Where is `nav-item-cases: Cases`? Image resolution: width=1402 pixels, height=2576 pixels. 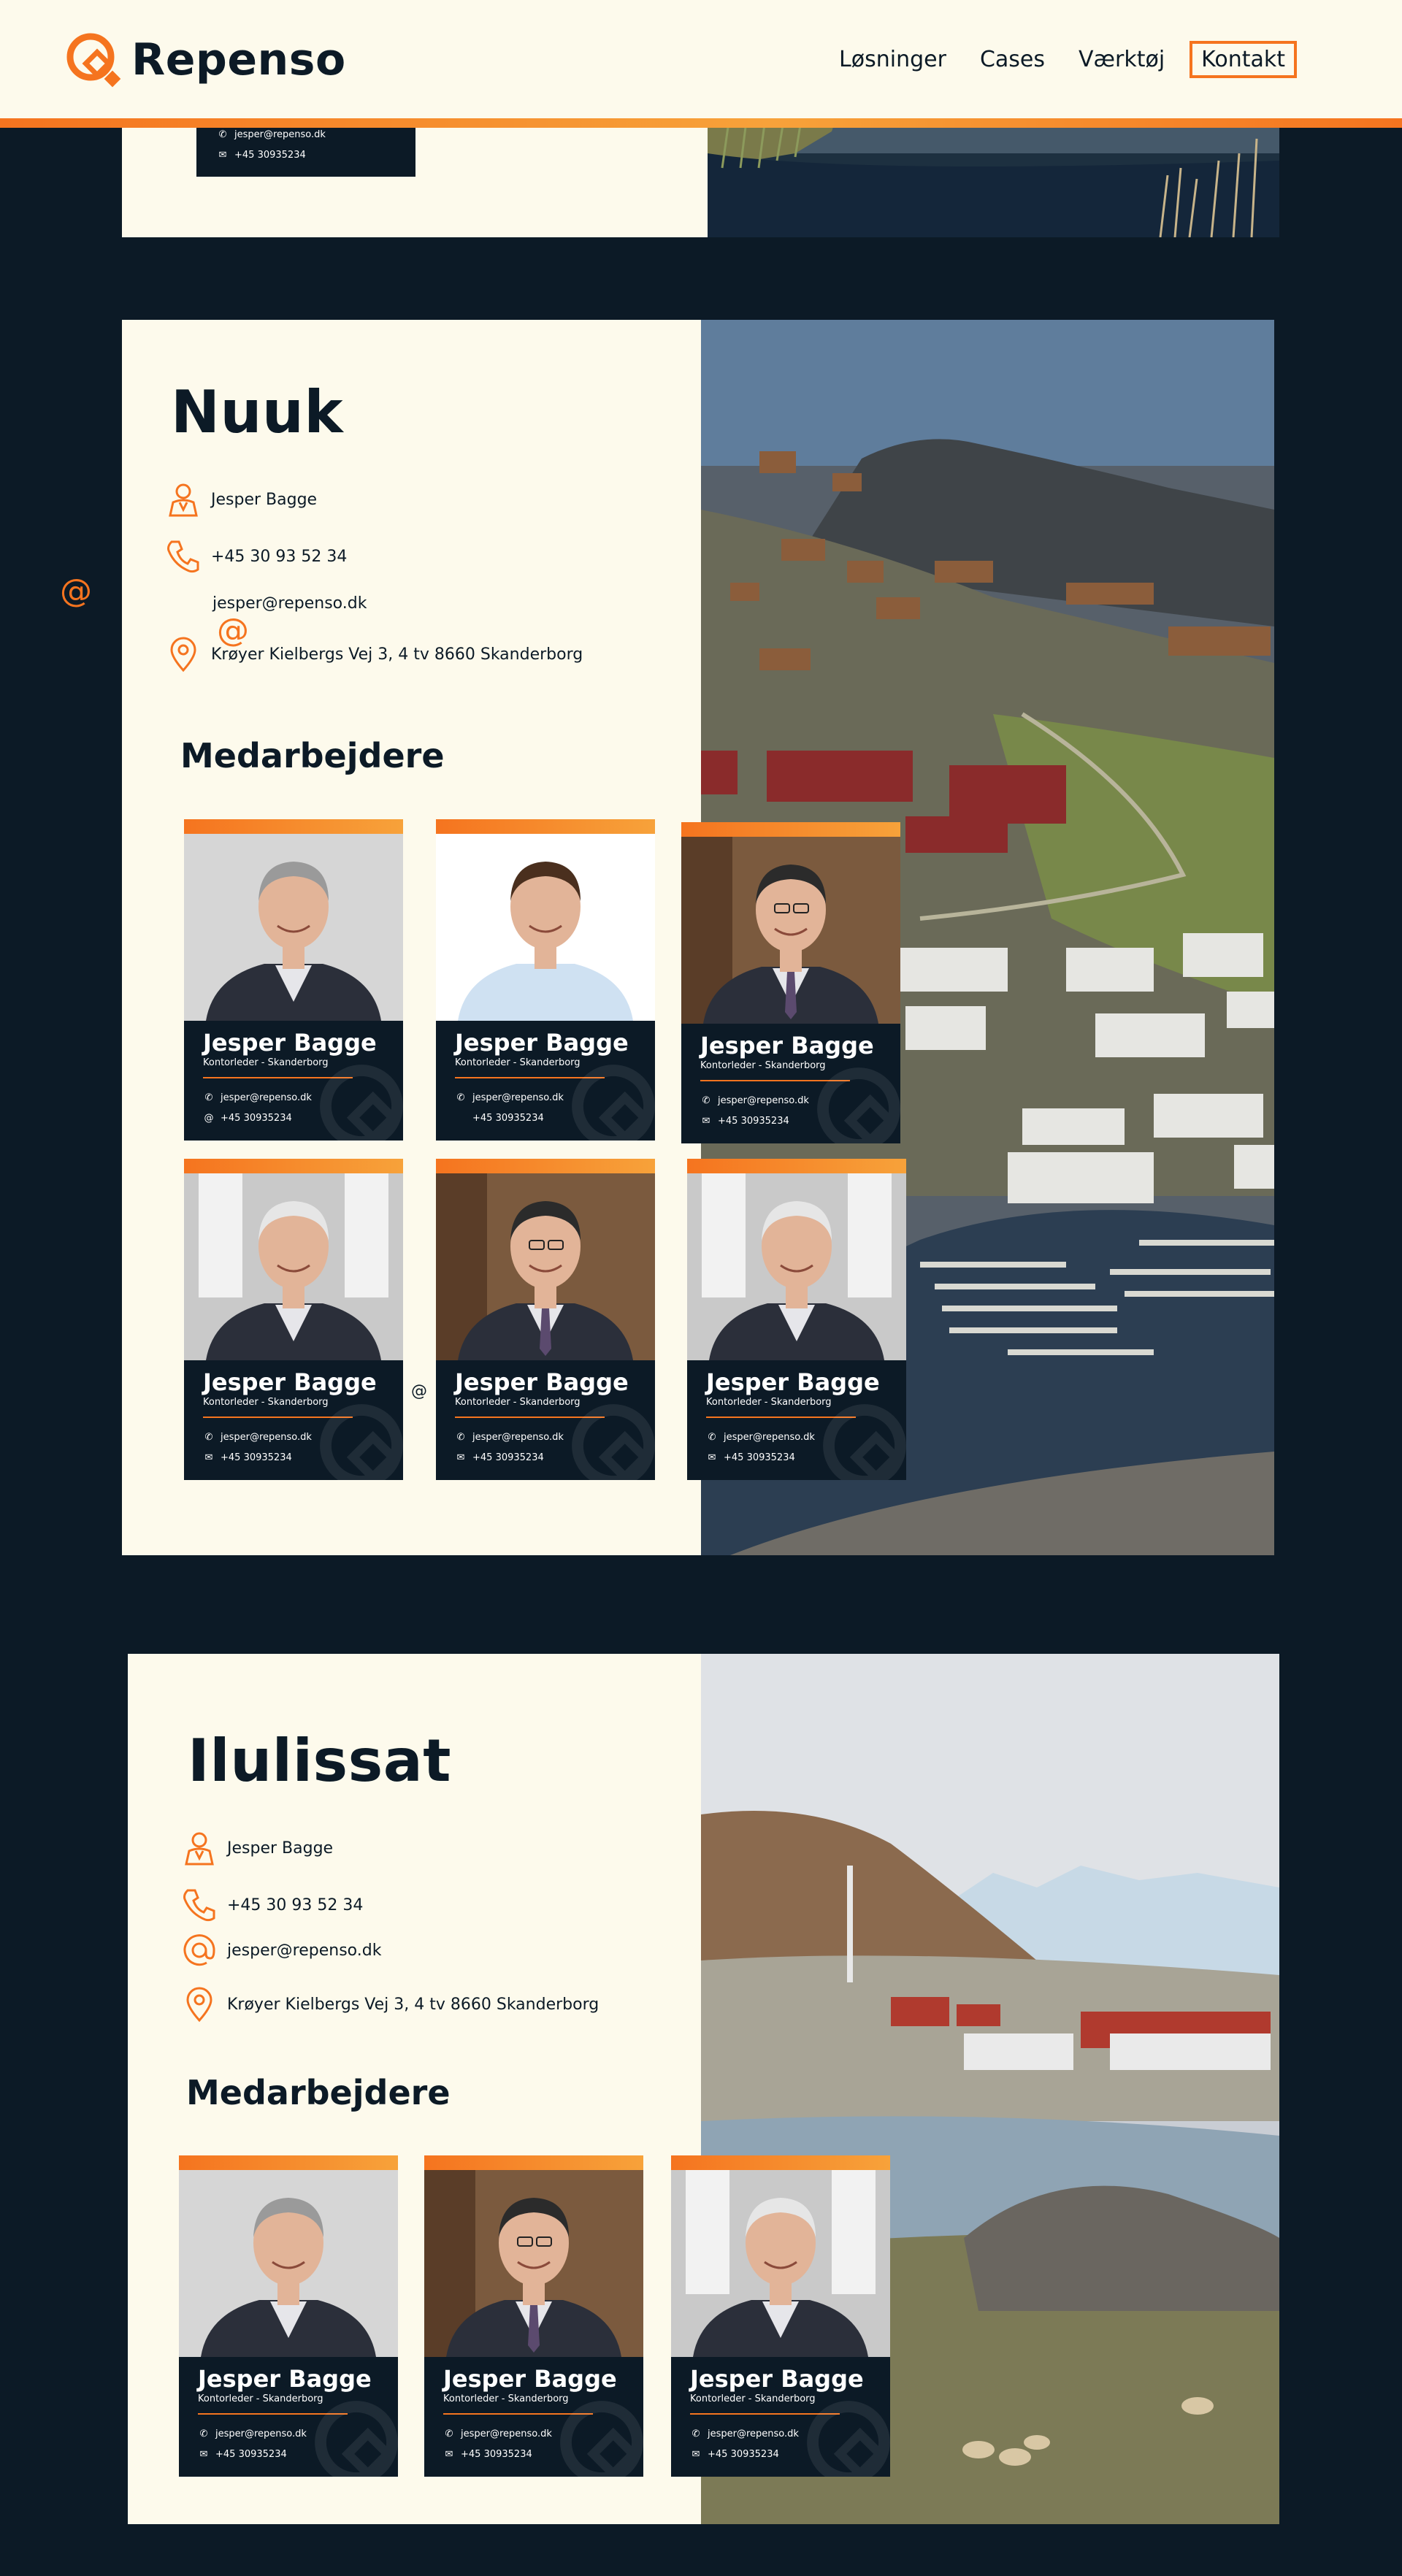 nav-item-cases: Cases is located at coordinates (1013, 59).